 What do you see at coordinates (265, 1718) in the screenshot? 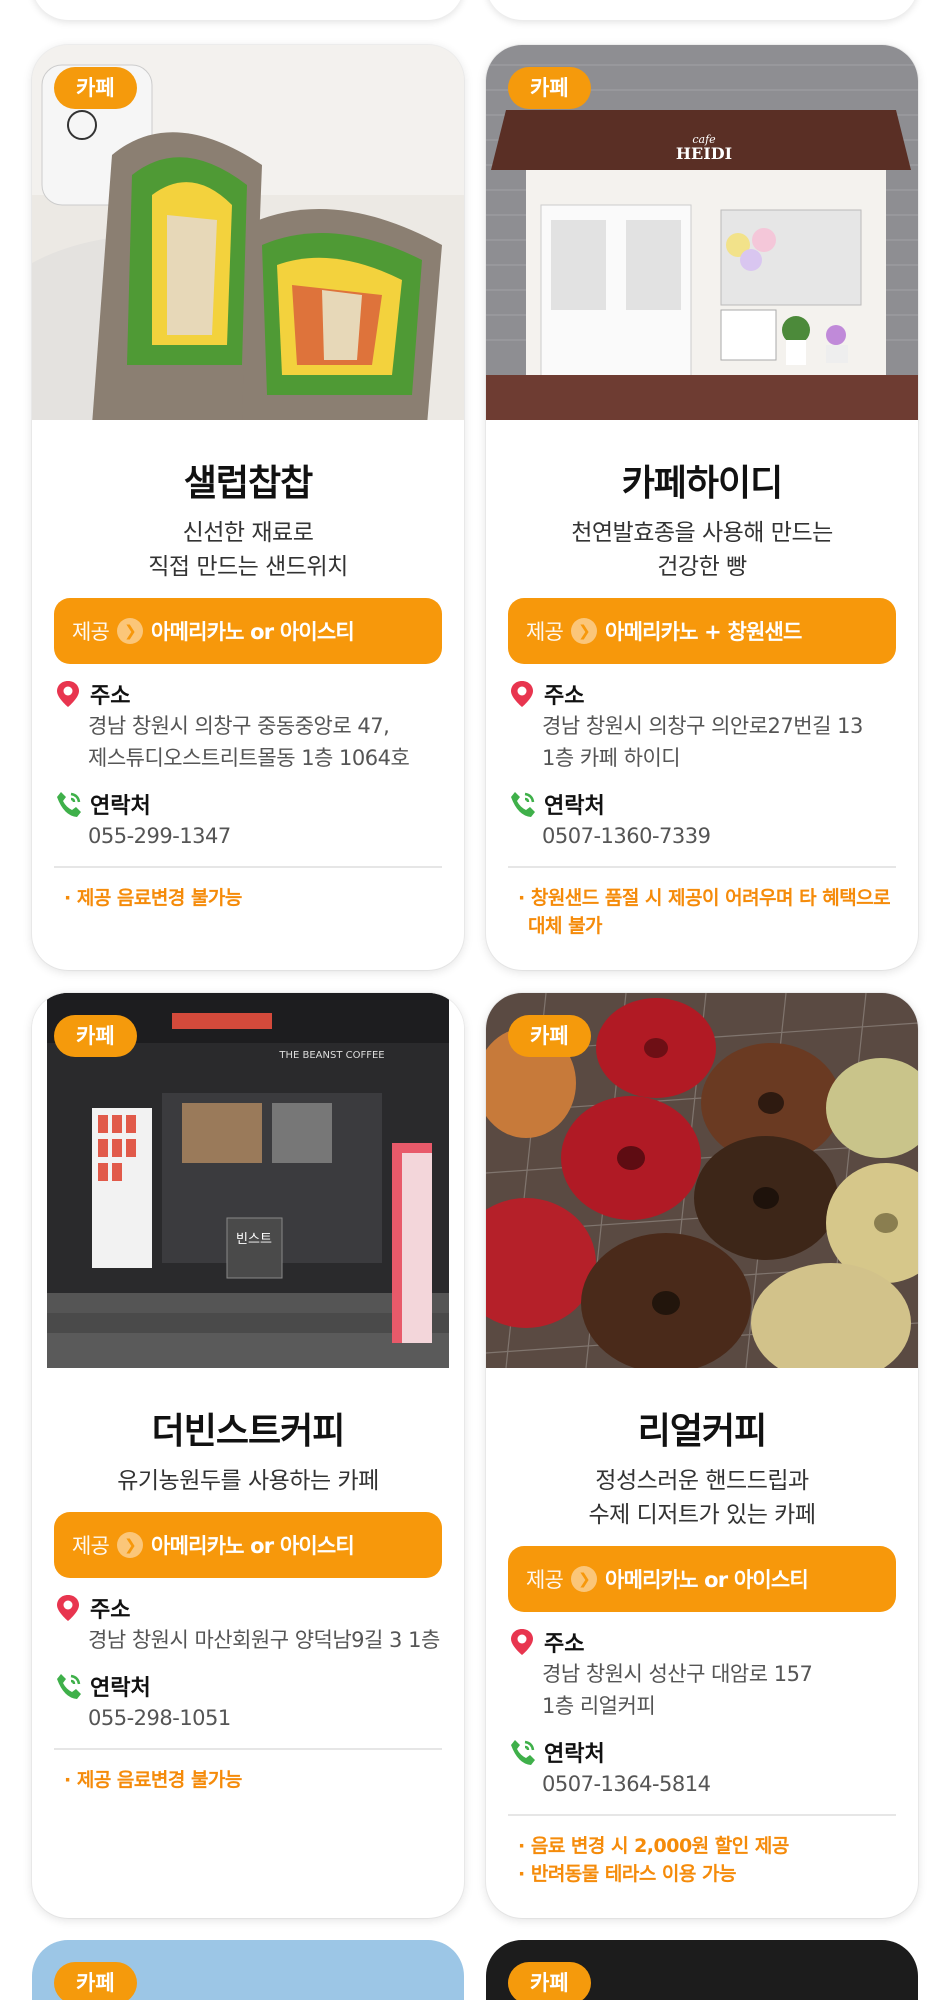
I see `phone-number: 055-298-1051` at bounding box center [265, 1718].